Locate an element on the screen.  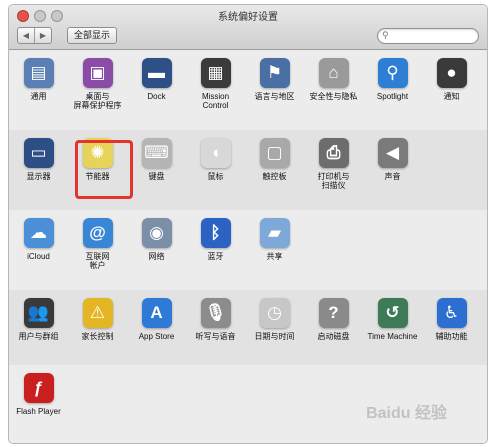
time-machine-icon: ↺ is located at coordinates (392, 313).